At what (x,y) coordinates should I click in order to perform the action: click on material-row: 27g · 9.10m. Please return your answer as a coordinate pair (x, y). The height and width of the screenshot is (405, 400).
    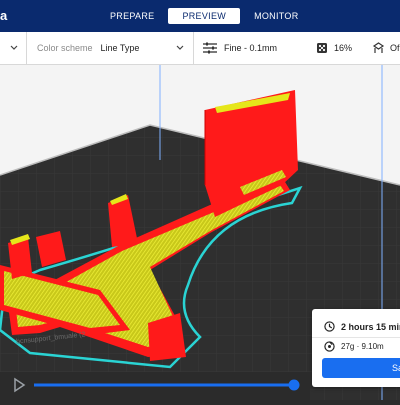
    Looking at the image, I should click on (354, 346).